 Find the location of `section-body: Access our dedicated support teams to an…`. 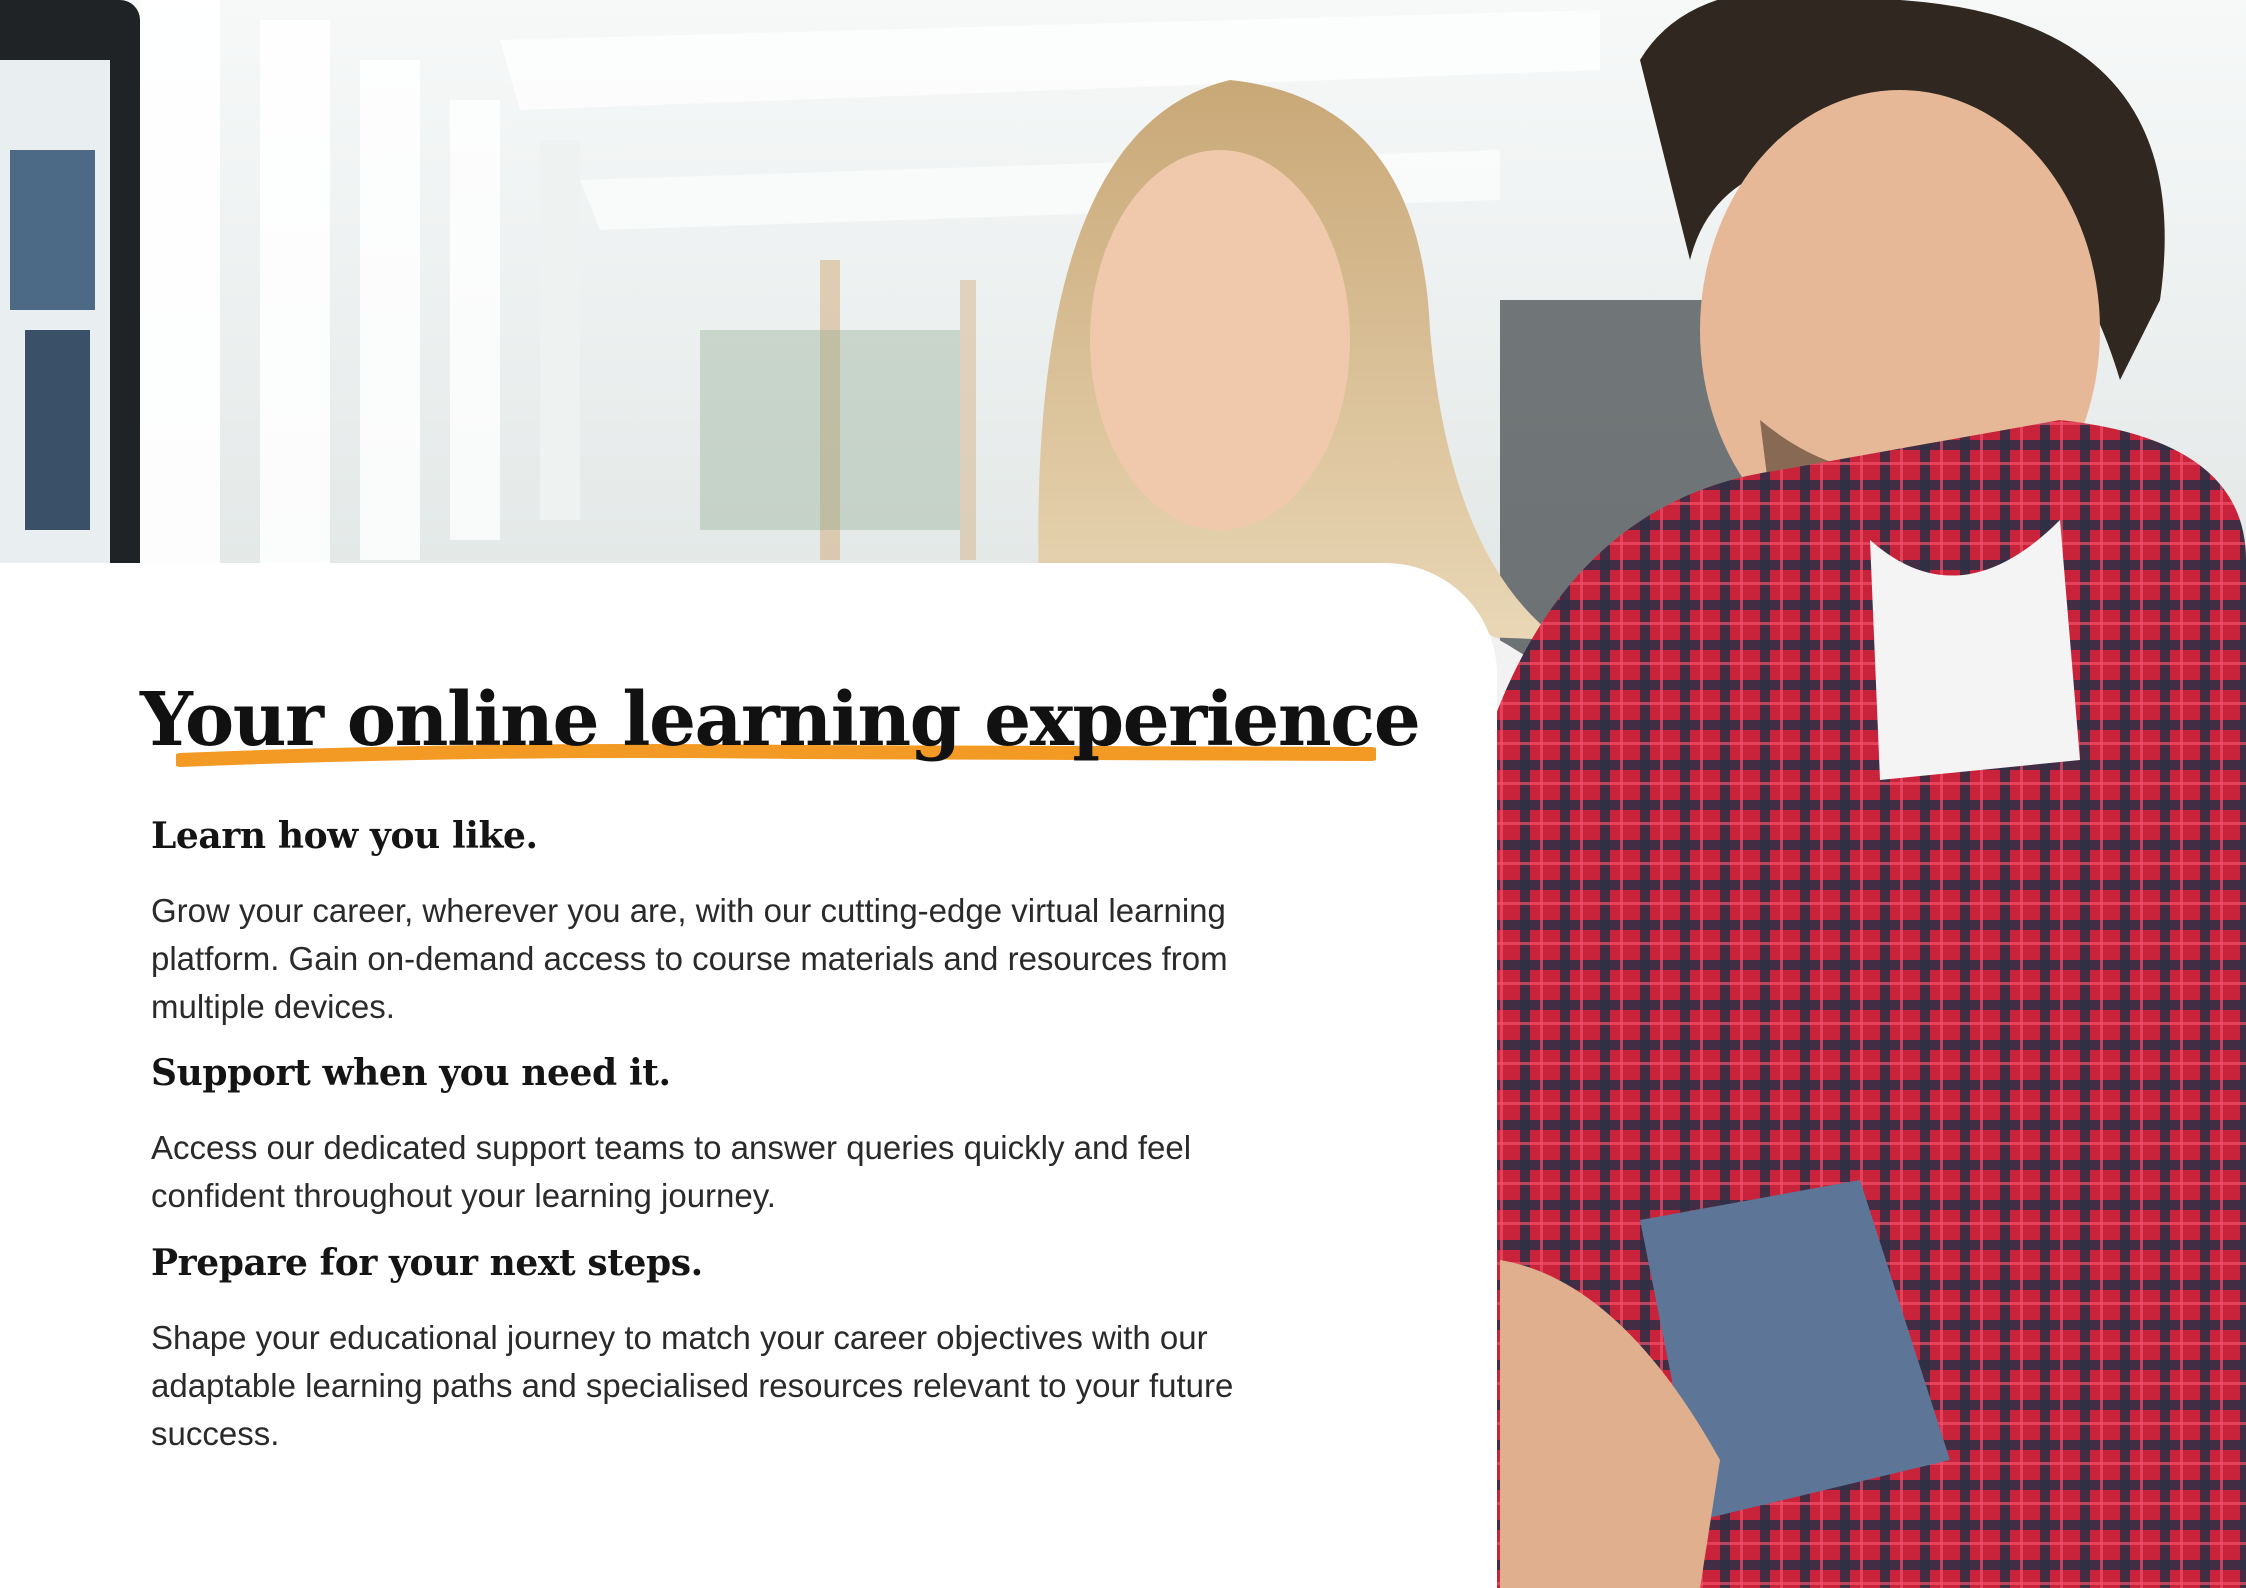

section-body: Access our dedicated support teams to an… is located at coordinates (671, 1171).